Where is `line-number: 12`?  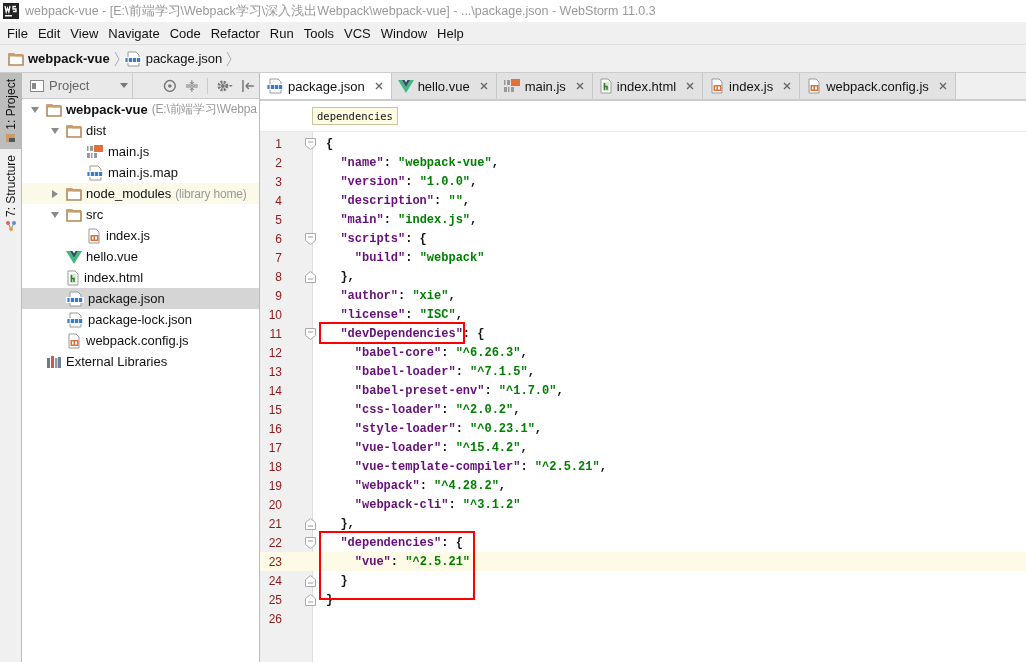 line-number: 12 is located at coordinates (274, 352).